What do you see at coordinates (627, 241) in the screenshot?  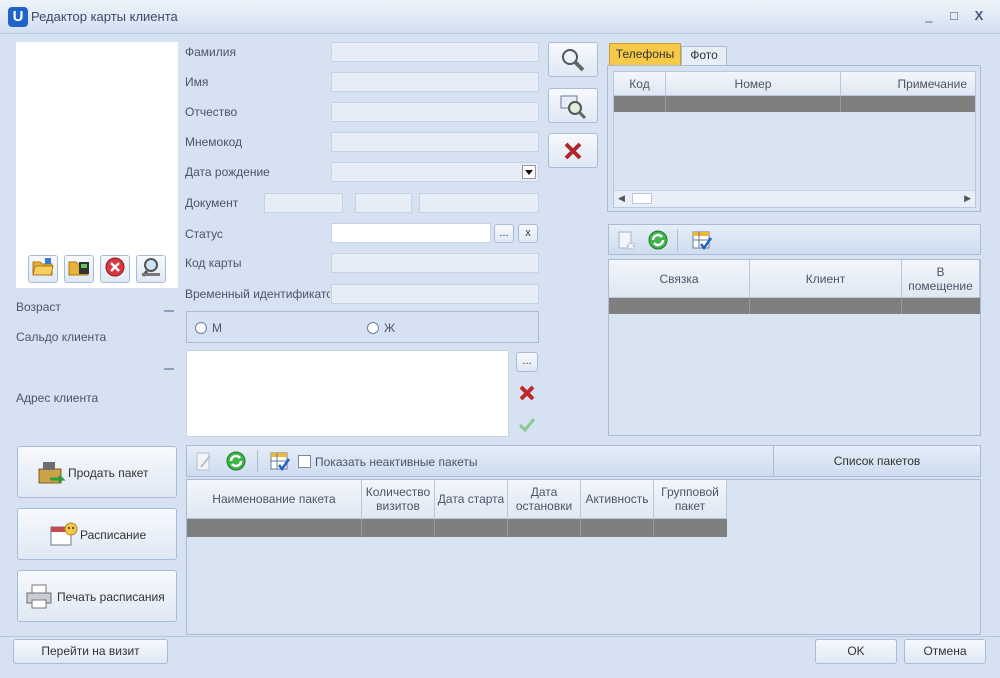 I see `relations-delete-button` at bounding box center [627, 241].